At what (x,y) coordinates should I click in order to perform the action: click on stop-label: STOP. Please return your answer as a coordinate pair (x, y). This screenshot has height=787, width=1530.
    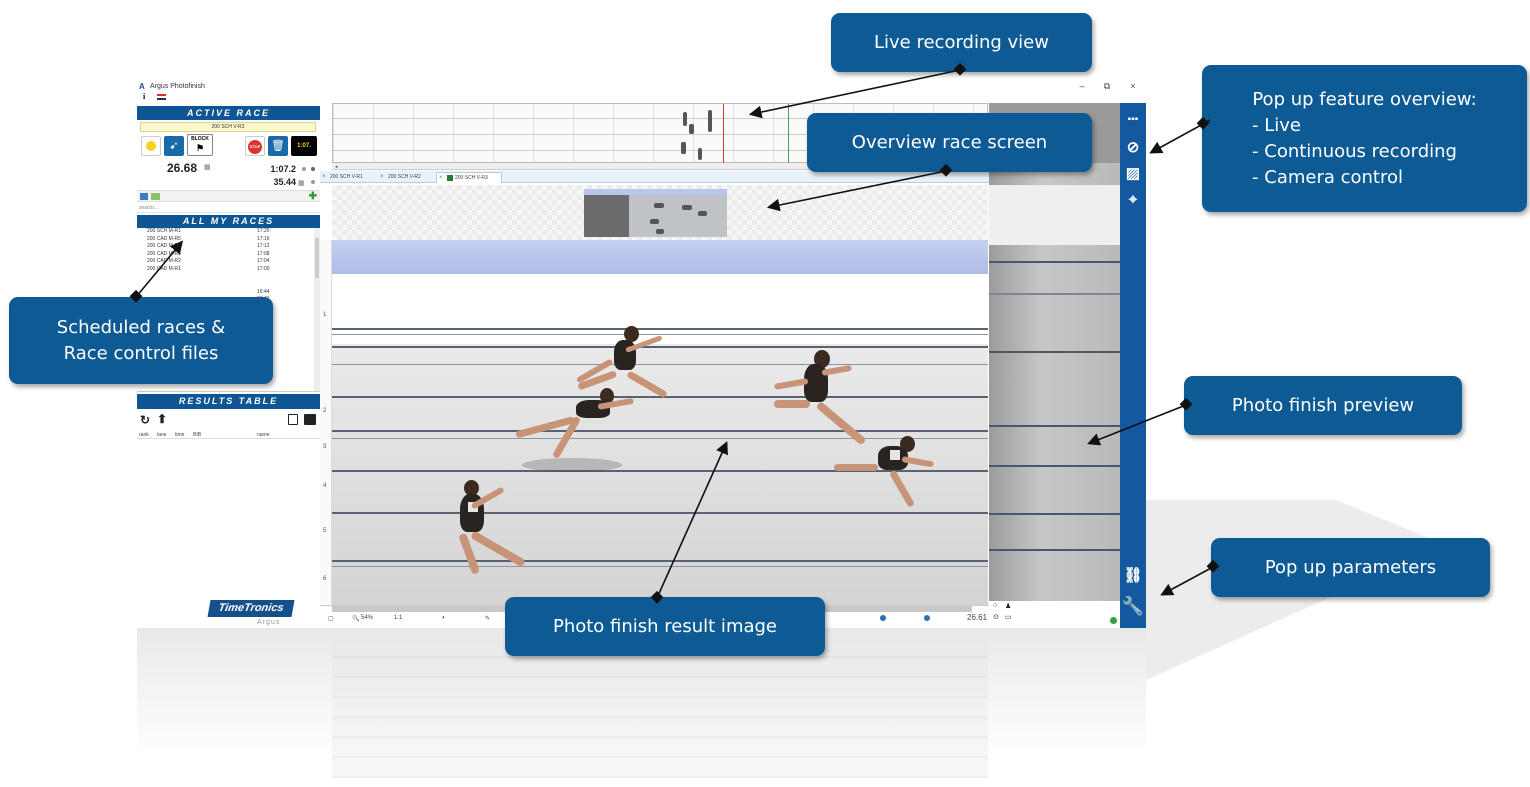
    Looking at the image, I should click on (255, 147).